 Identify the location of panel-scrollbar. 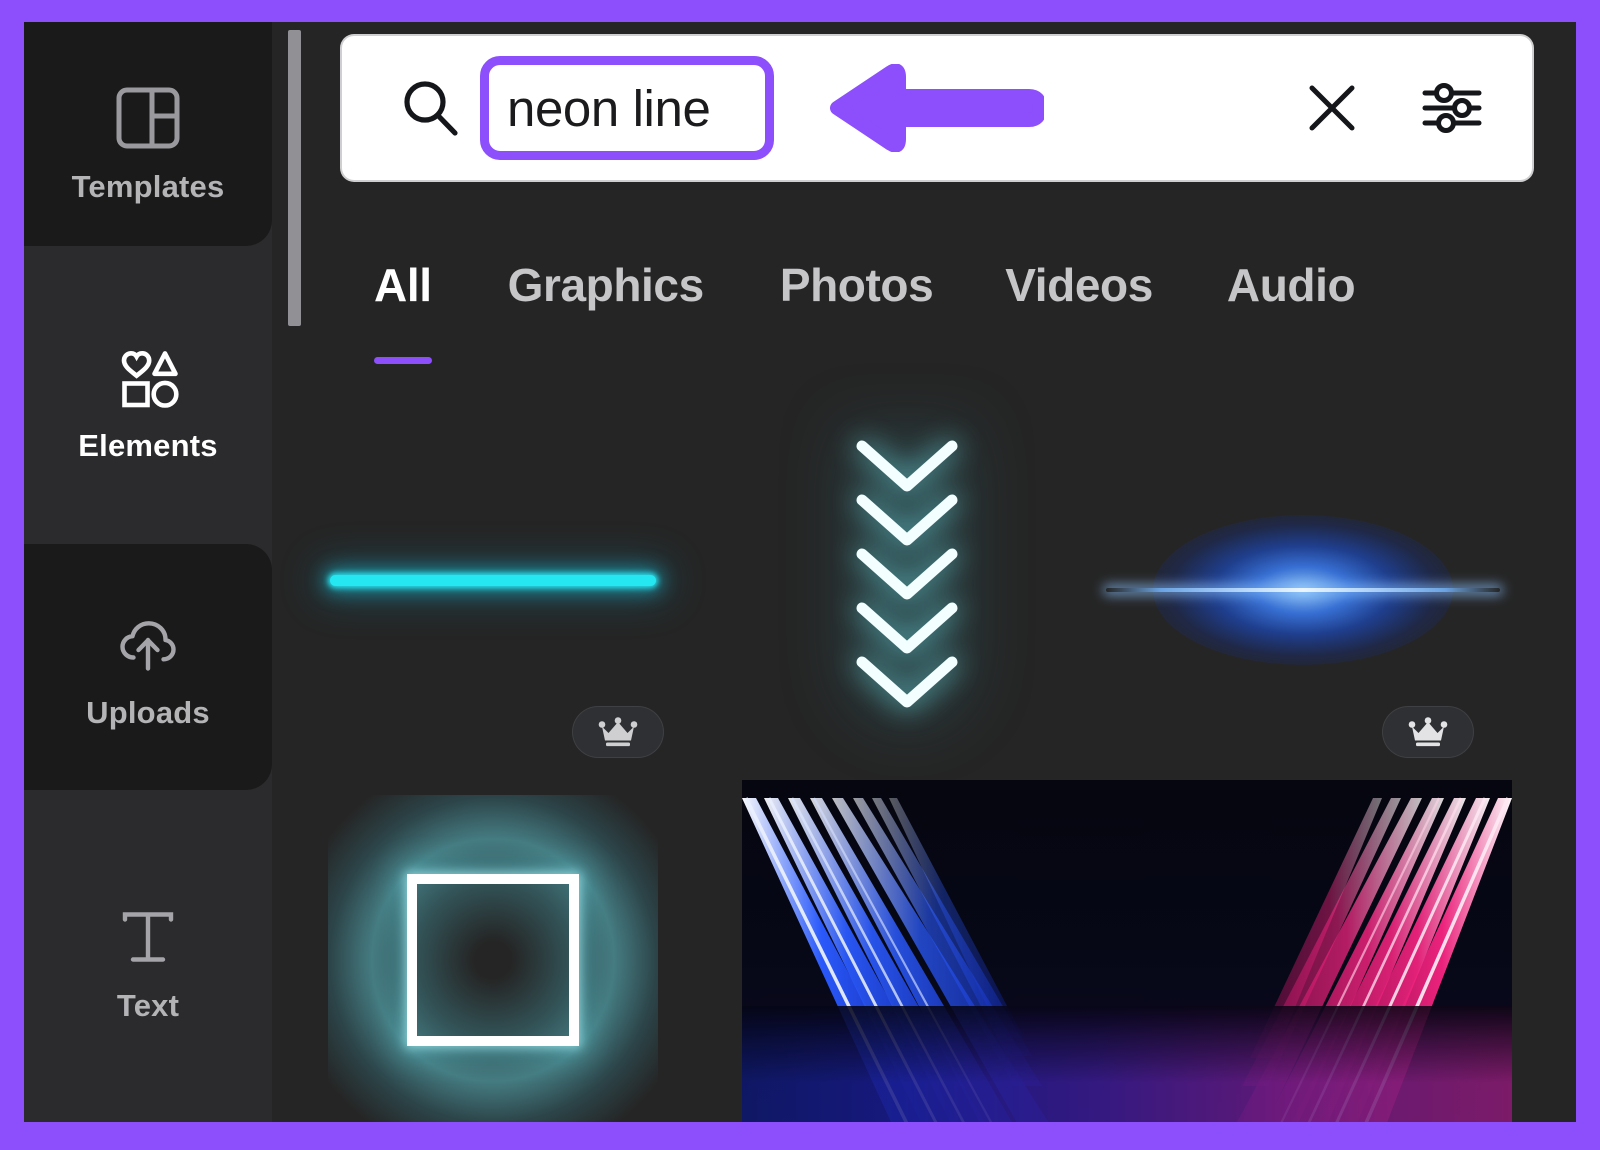
(294, 178).